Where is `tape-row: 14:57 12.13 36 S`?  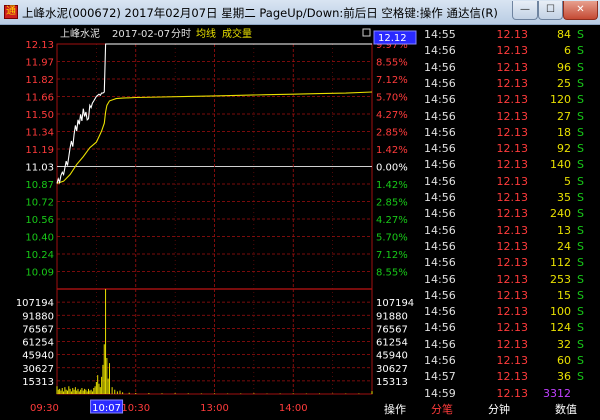 tape-row: 14:57 12.13 36 S is located at coordinates (509, 376).